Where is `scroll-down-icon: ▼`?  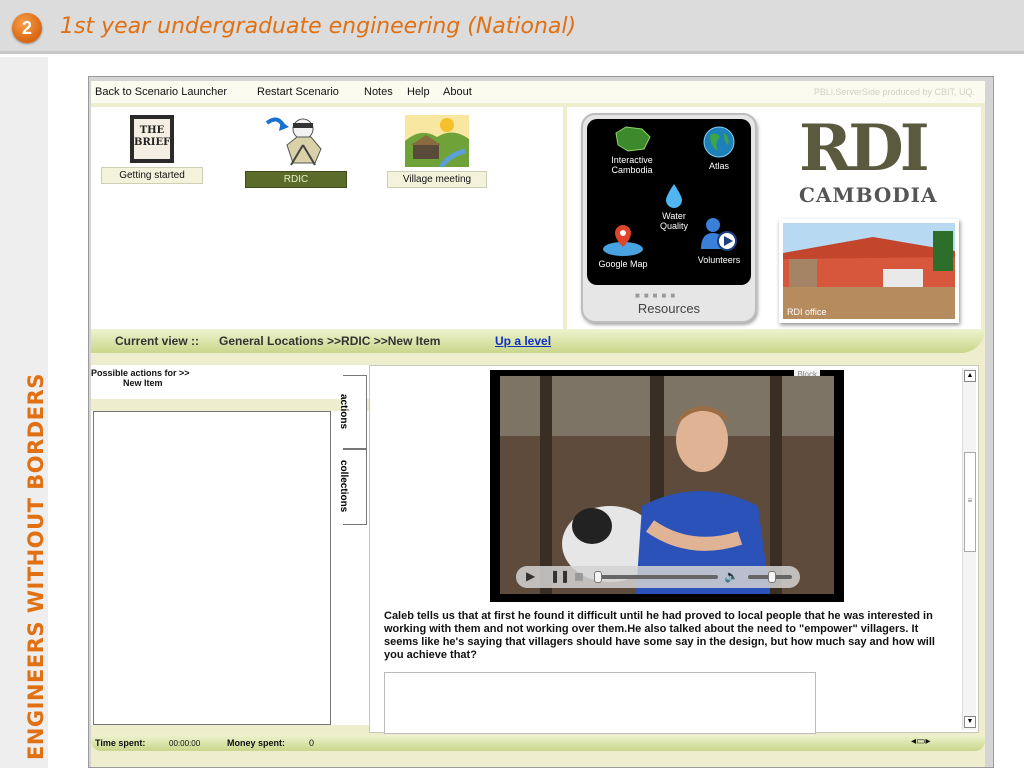
scroll-down-icon: ▼ is located at coordinates (970, 722).